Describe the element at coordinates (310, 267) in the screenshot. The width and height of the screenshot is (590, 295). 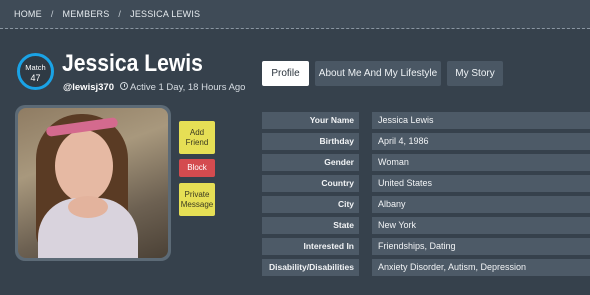
I see `detail-label: Disability/Disabilities` at that location.